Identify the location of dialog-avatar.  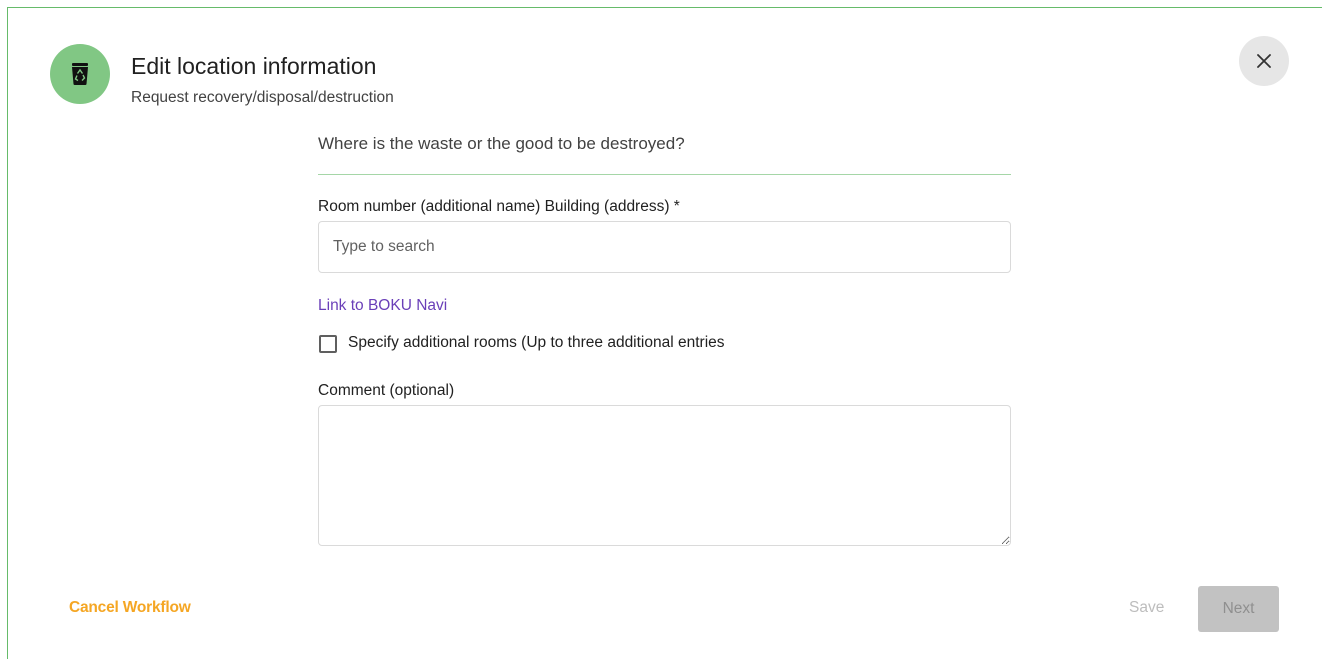
(80, 74).